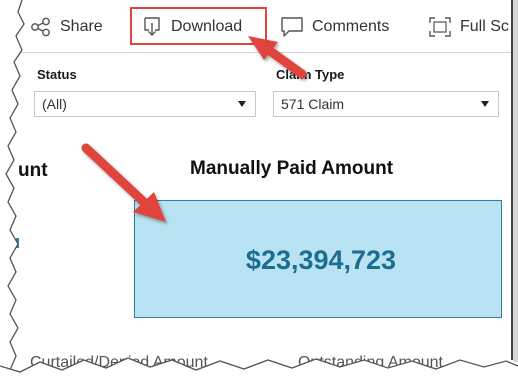  What do you see at coordinates (33, 170) in the screenshot?
I see `left-kpi-heading: unt` at bounding box center [33, 170].